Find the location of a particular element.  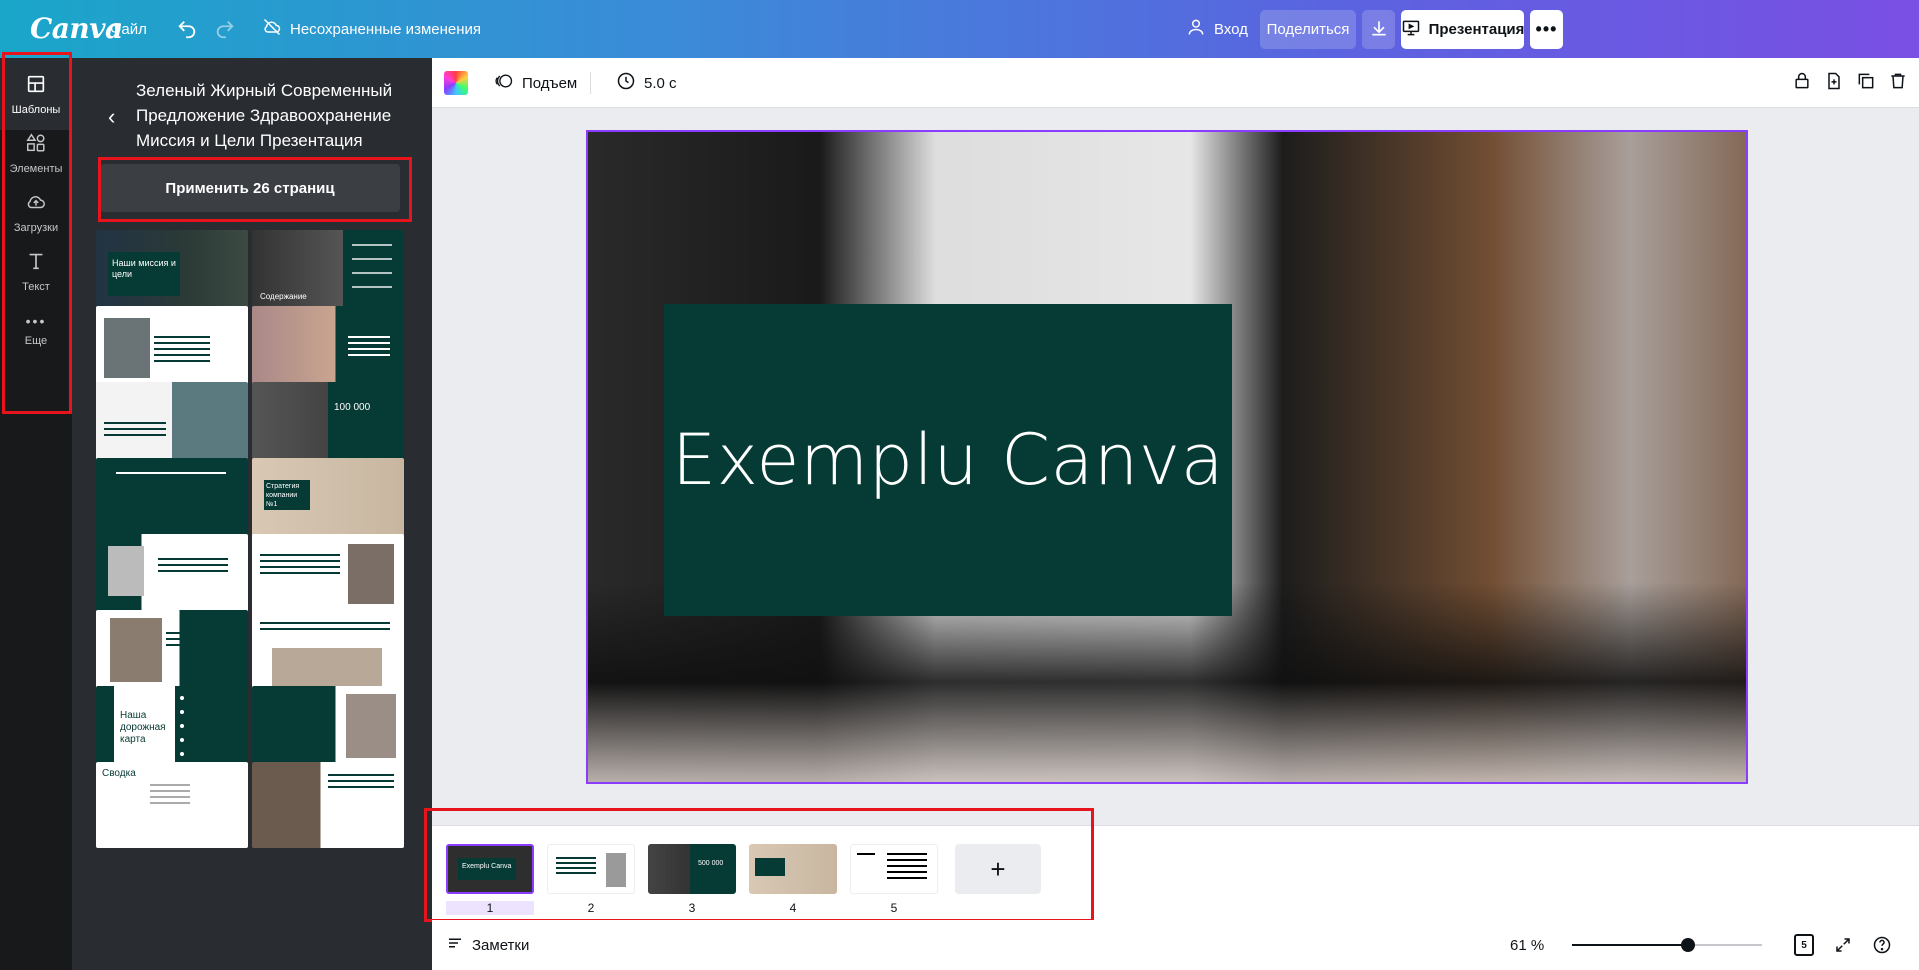

more-options-button: ••• is located at coordinates (1546, 29).